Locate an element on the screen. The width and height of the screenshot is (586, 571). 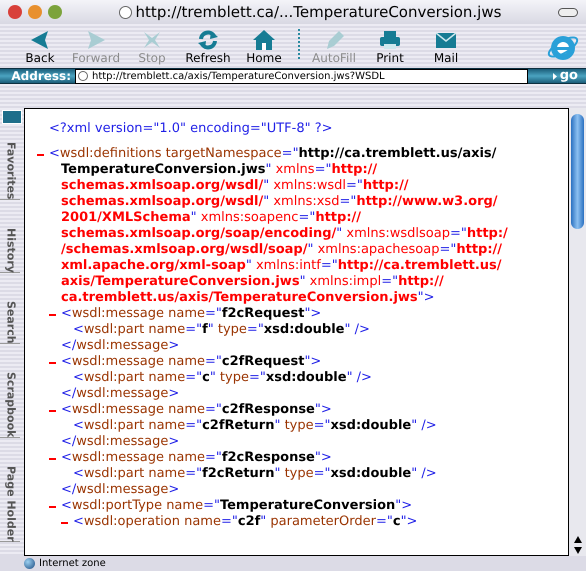
toolbar-toggle-button is located at coordinates (568, 12).